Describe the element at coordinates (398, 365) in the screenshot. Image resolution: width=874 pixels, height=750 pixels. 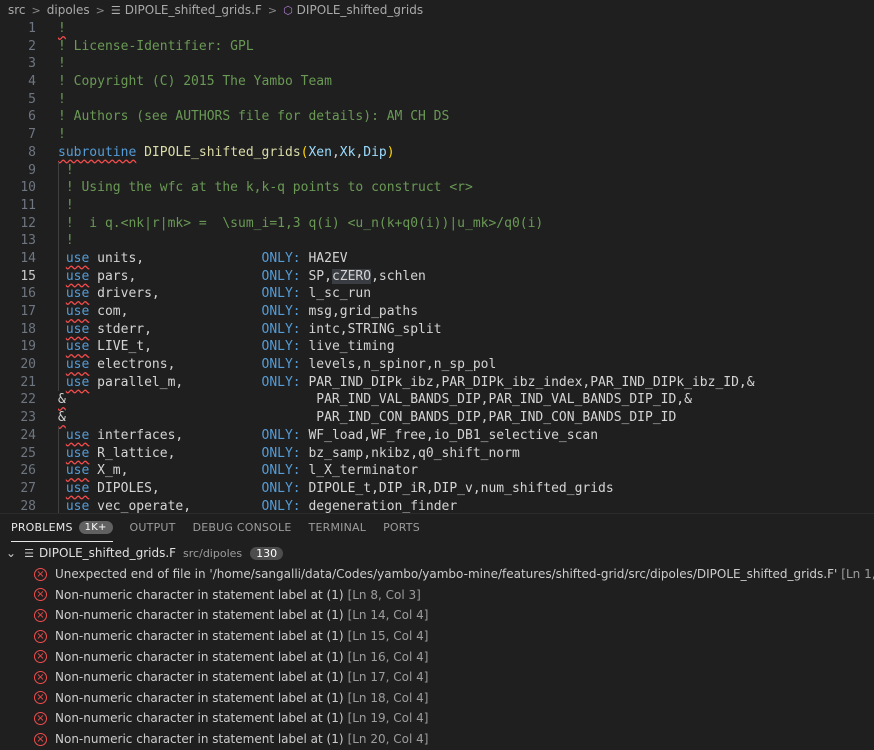
I see `code-token: levels,n_spinor,n_sp_pol` at that location.